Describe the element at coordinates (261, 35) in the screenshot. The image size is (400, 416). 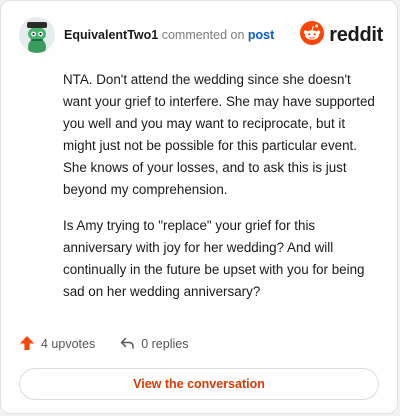
I see `post-link: post` at that location.